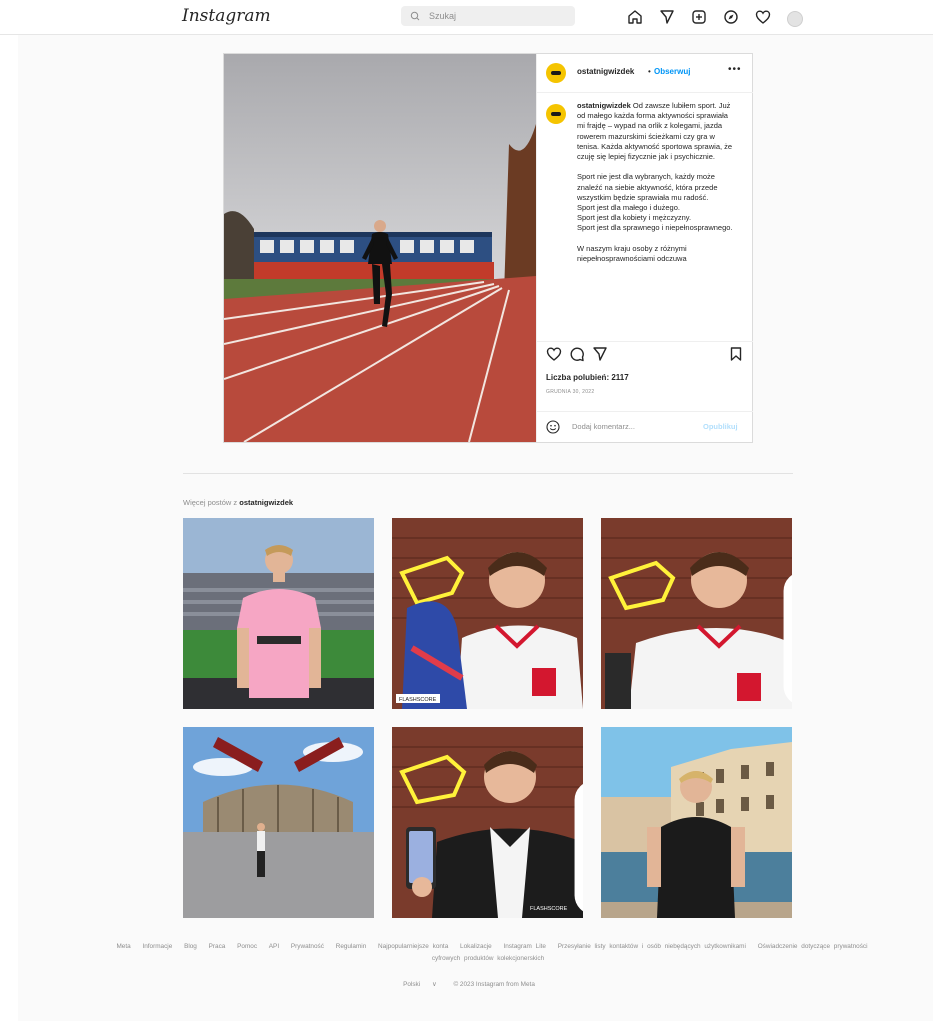  I want to click on chevron-down-icon: ∨, so click(434, 984).